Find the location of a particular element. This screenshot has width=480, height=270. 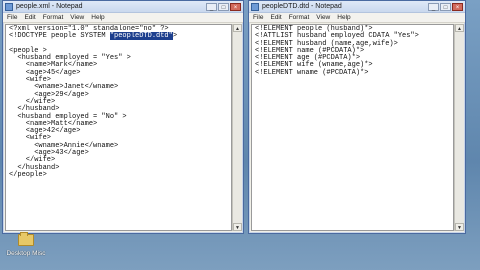

folder-icon is located at coordinates (26, 239).